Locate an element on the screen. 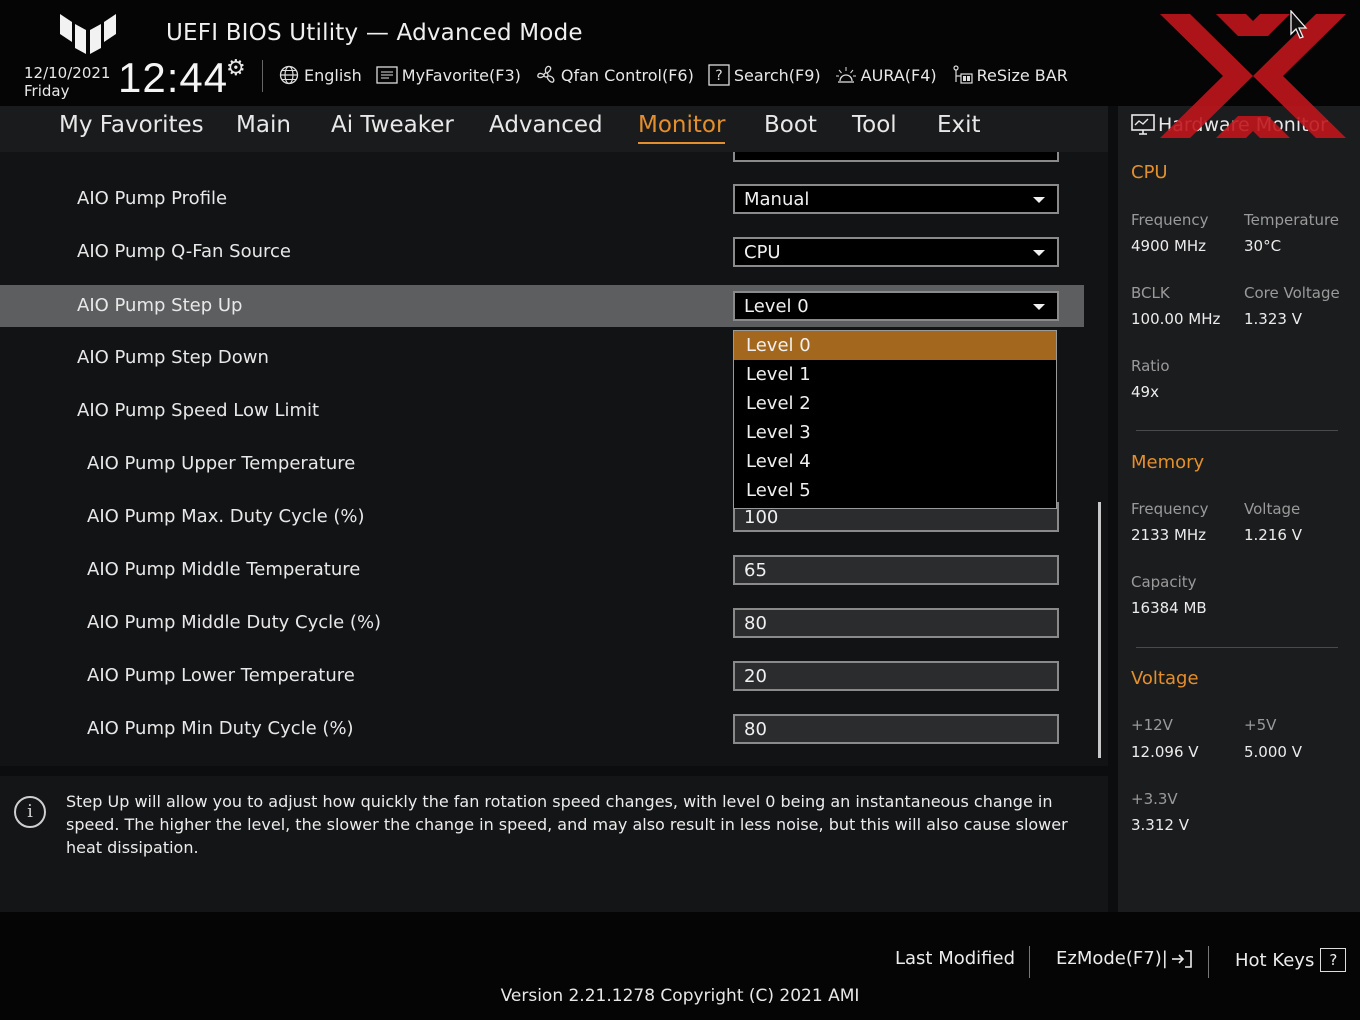 The width and height of the screenshot is (1360, 1020). input-value: 20 is located at coordinates (755, 676).